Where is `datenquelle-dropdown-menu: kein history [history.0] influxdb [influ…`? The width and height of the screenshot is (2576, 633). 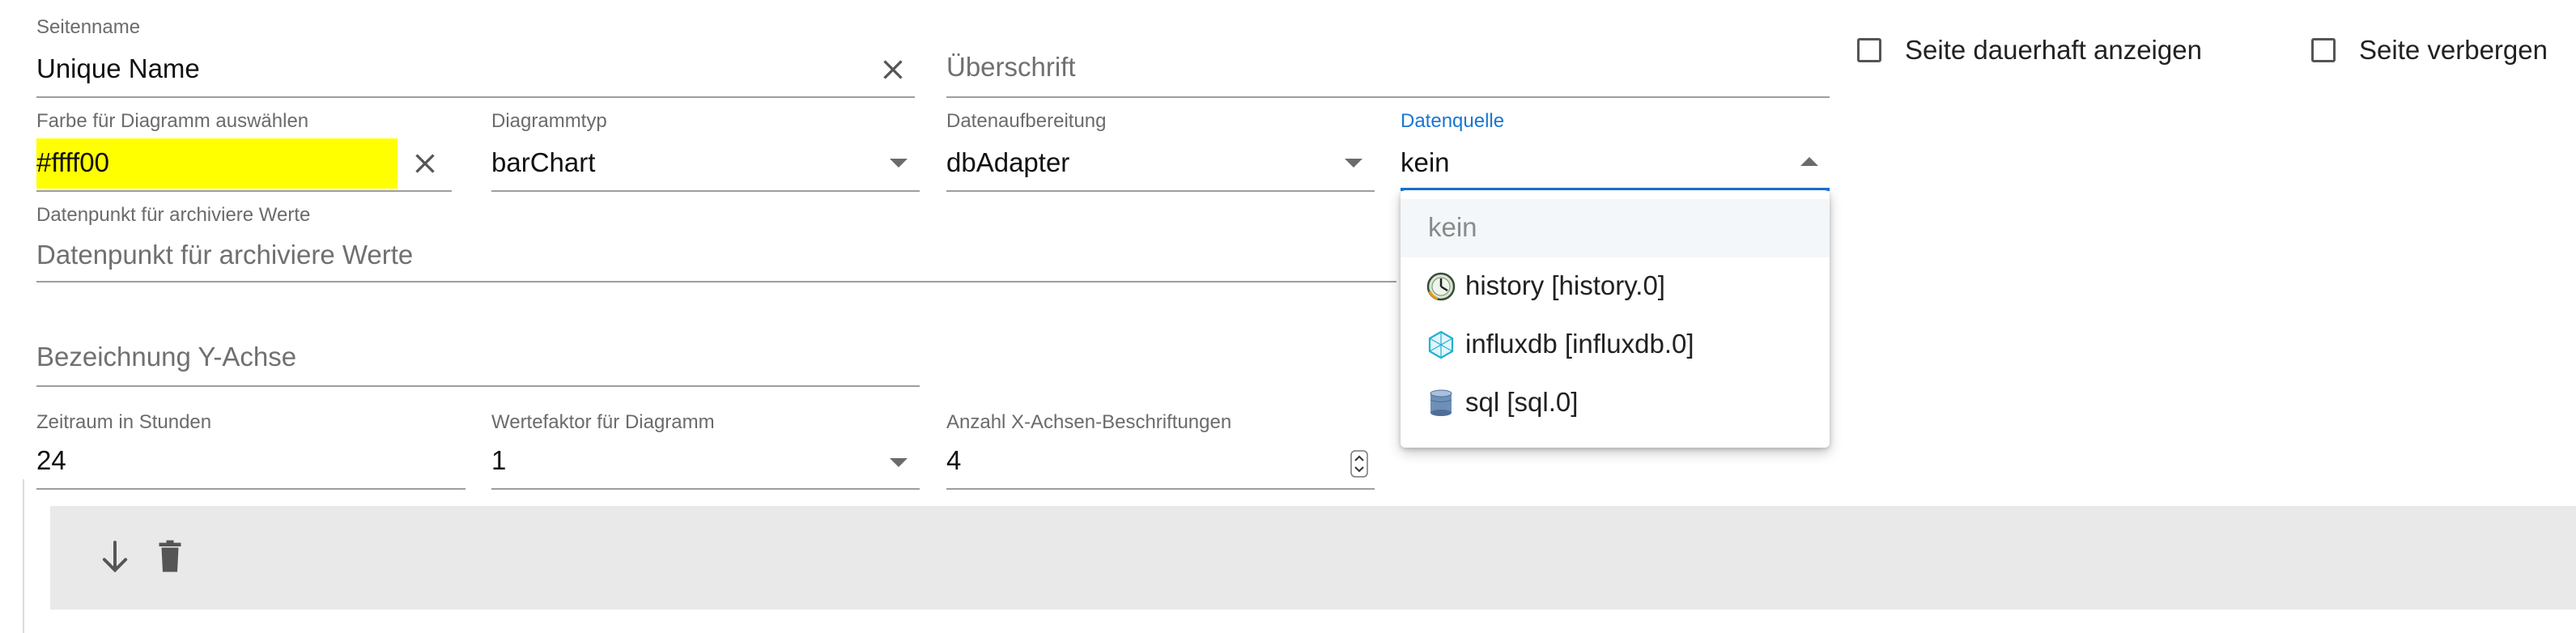
datenquelle-dropdown-menu: kein history [history.0] influxdb [influ… is located at coordinates (1616, 319).